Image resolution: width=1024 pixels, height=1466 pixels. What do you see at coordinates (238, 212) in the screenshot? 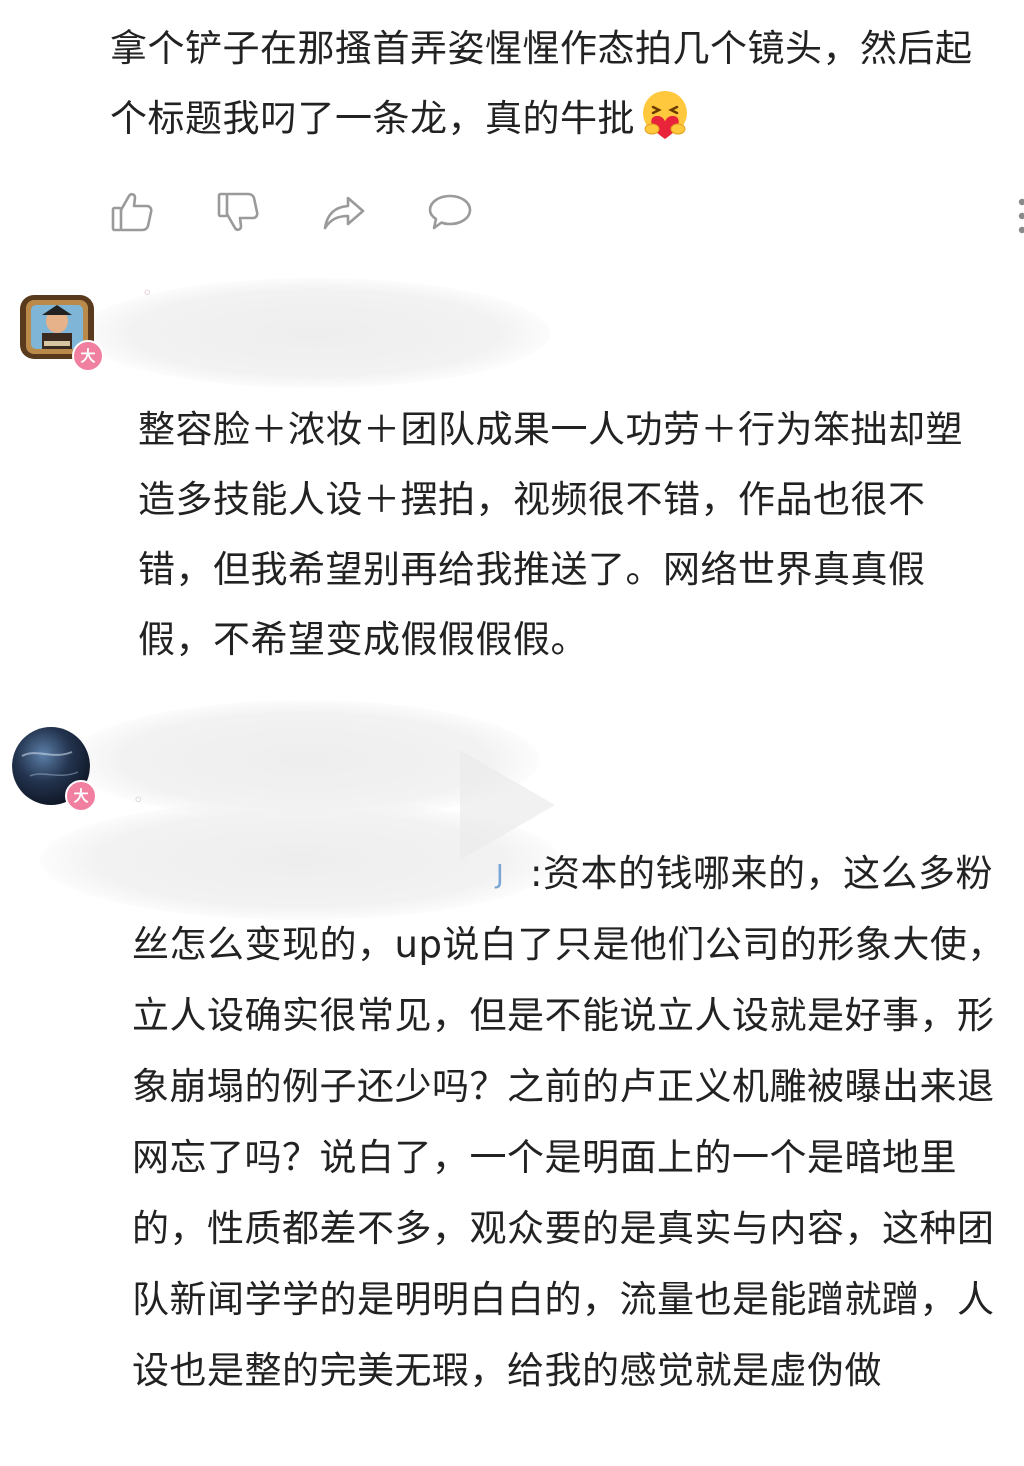
I see `thumbs-down-icon` at bounding box center [238, 212].